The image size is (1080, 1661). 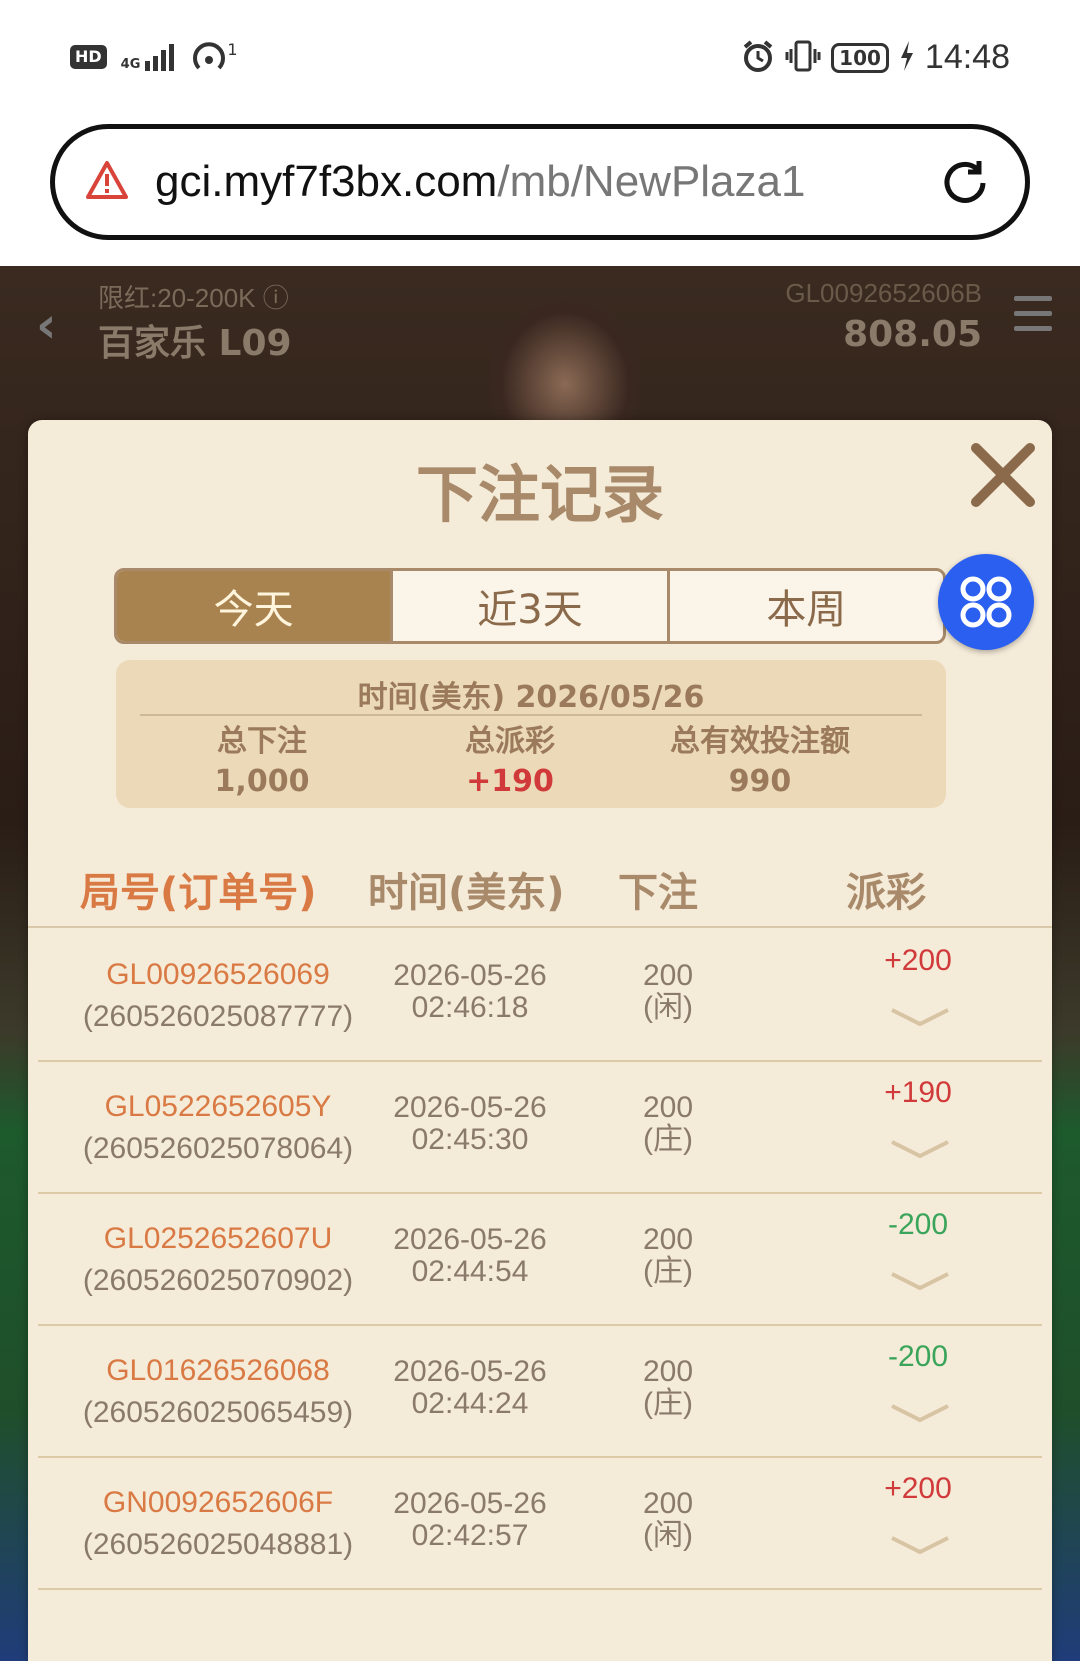 What do you see at coordinates (218, 1106) in the screenshot?
I see `round-id-cell: GL0522652605Y` at bounding box center [218, 1106].